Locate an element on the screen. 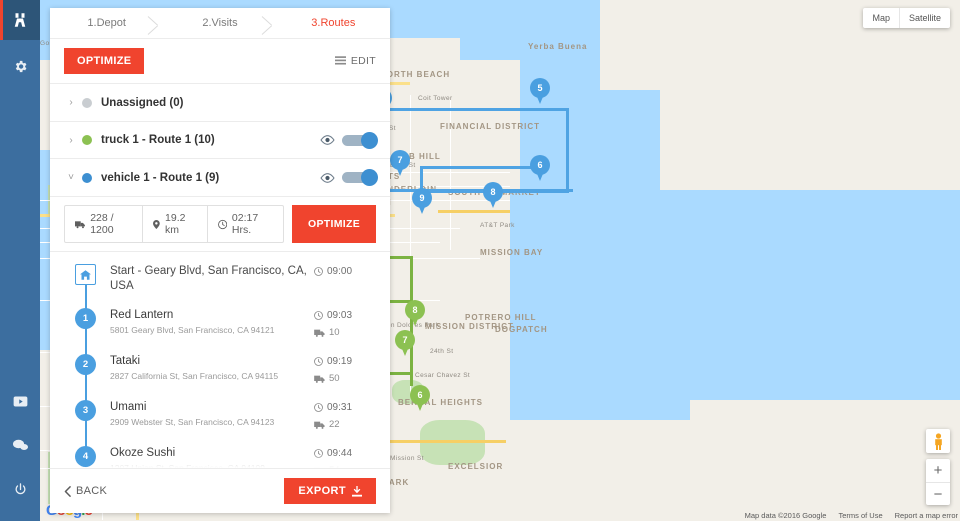 Image resolution: width=960 pixels, height=521 pixels. route-group-truck-1: › truck 1 - Route 1 (10) is located at coordinates (220, 141).